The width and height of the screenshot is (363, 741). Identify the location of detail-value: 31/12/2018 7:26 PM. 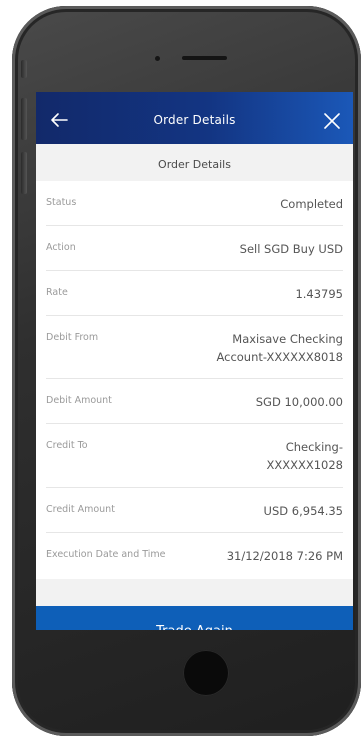
(284, 556).